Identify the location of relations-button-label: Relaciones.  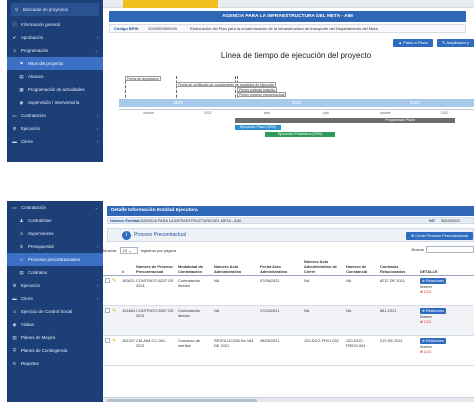
(435, 340).